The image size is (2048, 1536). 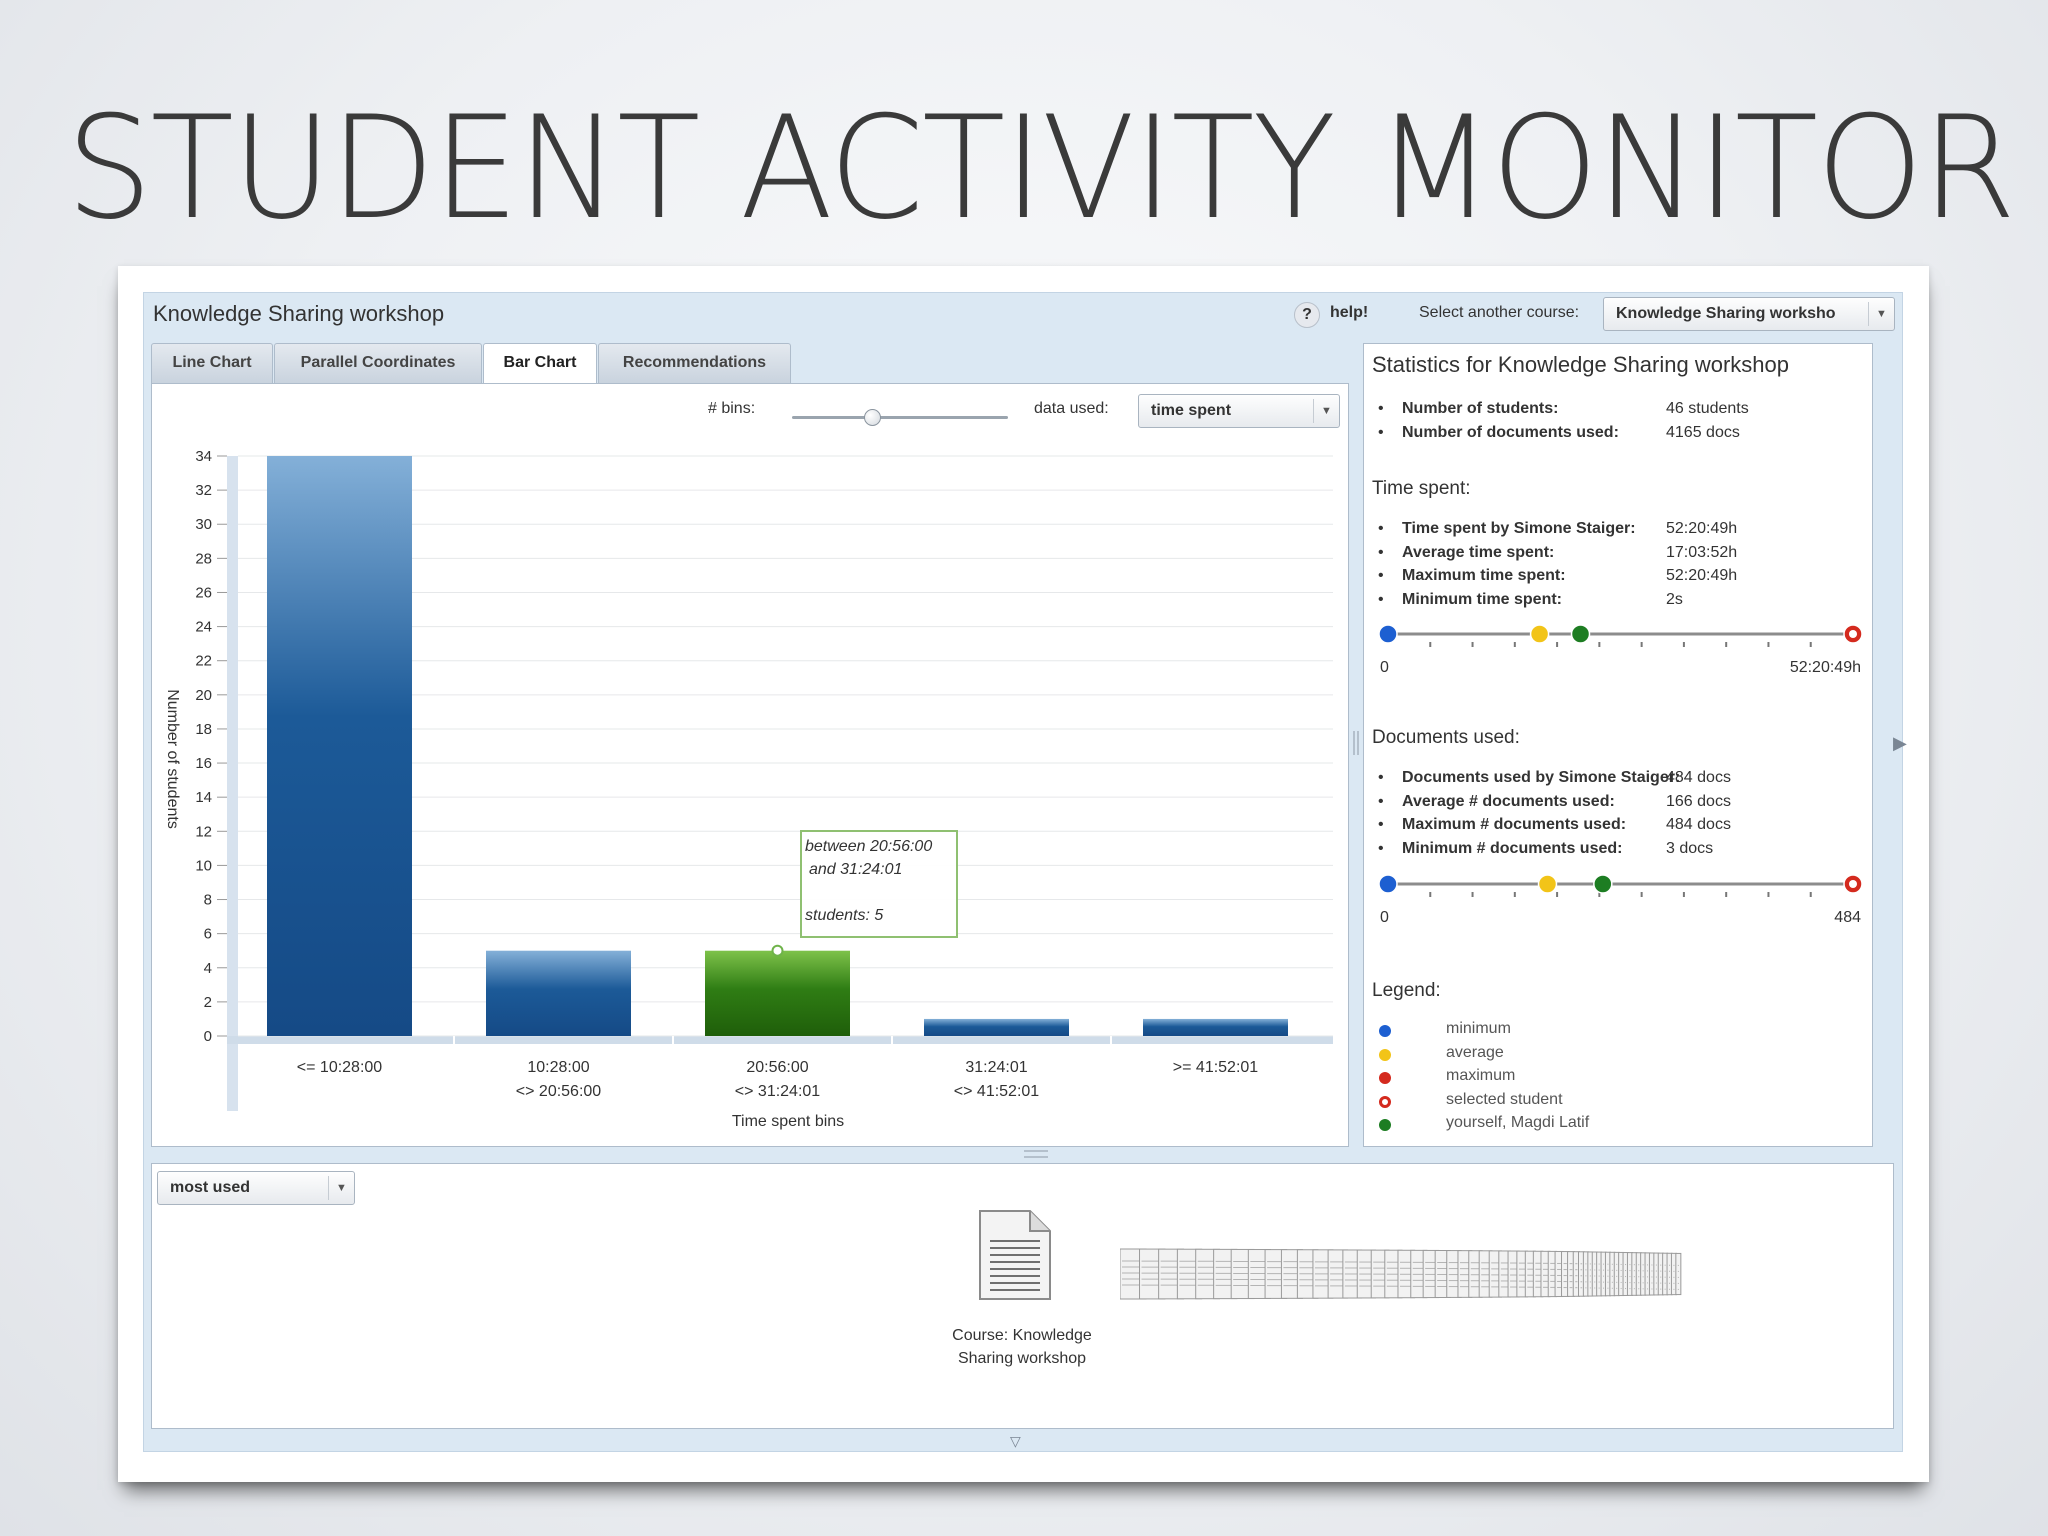 I want to click on x-category-label: <> 41:52:01, so click(x=997, y=1091).